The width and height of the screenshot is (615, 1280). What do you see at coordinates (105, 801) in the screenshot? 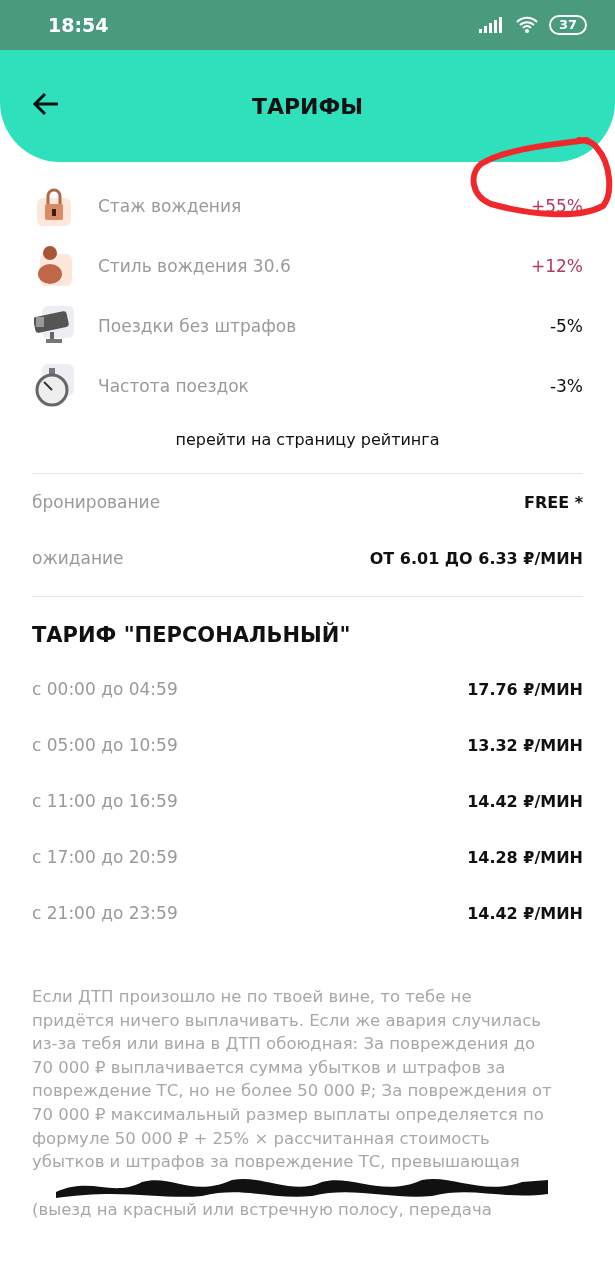
I see `tariff-period: с 11:00 до 16:59` at bounding box center [105, 801].